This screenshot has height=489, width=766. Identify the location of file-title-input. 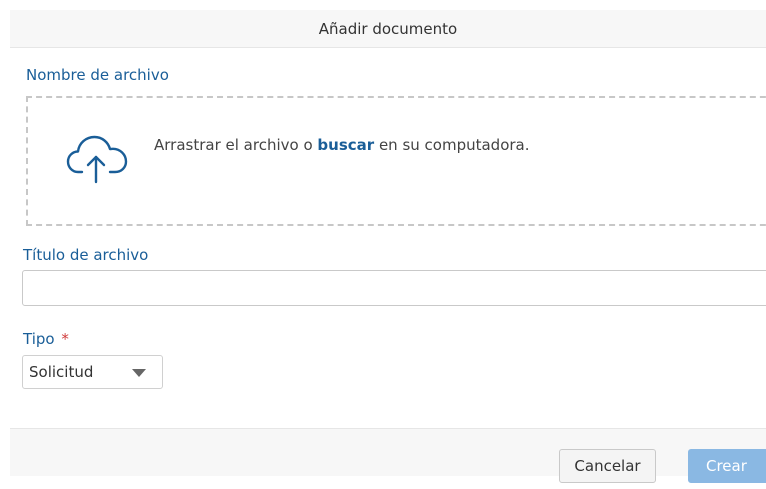
(394, 288).